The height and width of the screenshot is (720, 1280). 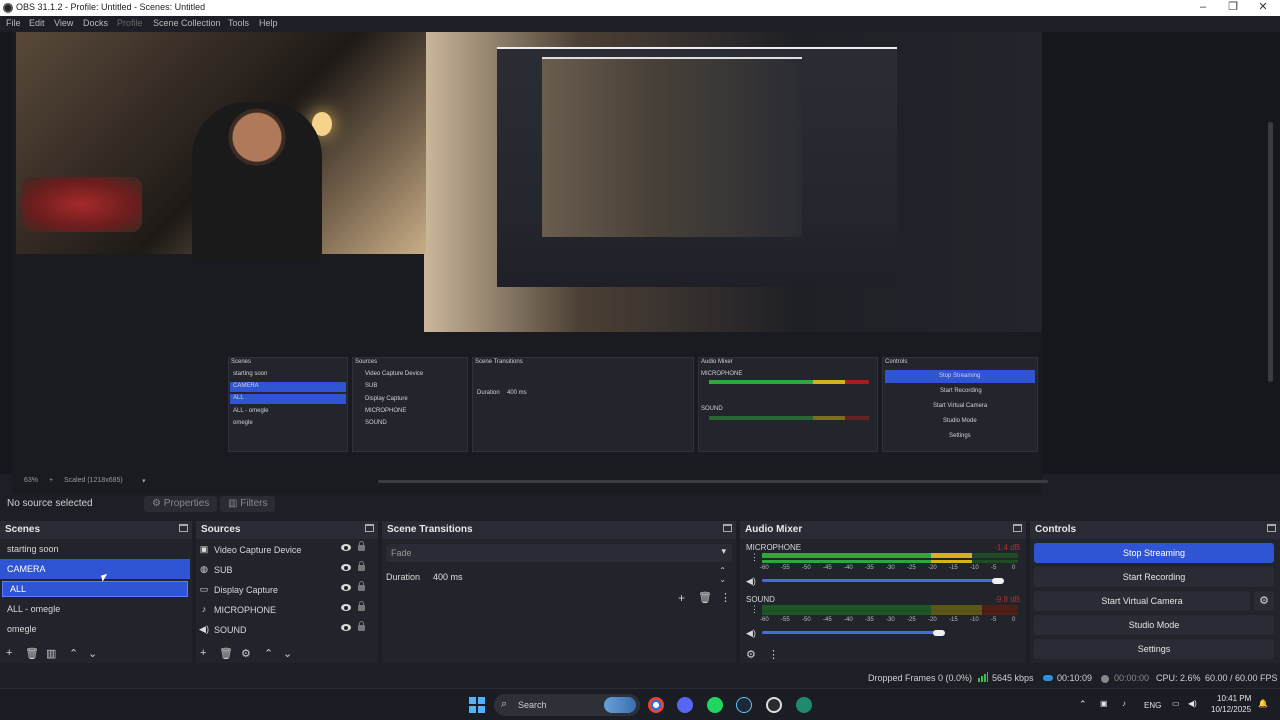 What do you see at coordinates (1231, 709) in the screenshot?
I see `clock-date: 10/12/2025` at bounding box center [1231, 709].